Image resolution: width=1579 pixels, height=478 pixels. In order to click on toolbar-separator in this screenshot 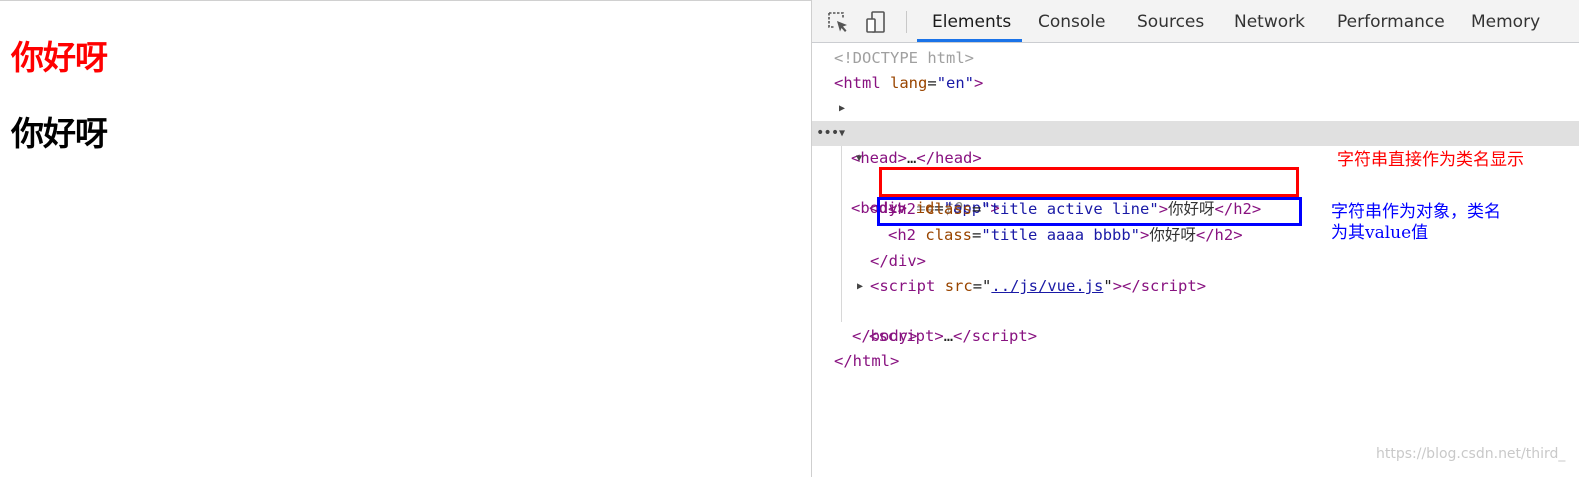, I will do `click(906, 22)`.